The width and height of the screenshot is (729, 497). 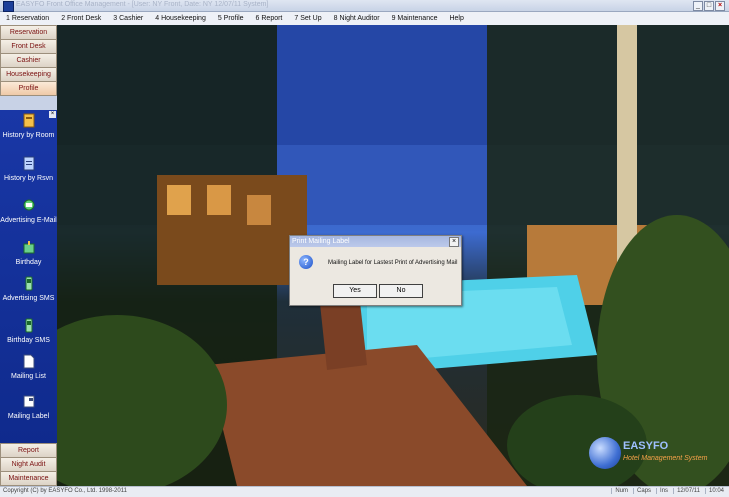 I want to click on status-indicators: Num Caps Ins 12/07/11 10:04, so click(x=669, y=491).